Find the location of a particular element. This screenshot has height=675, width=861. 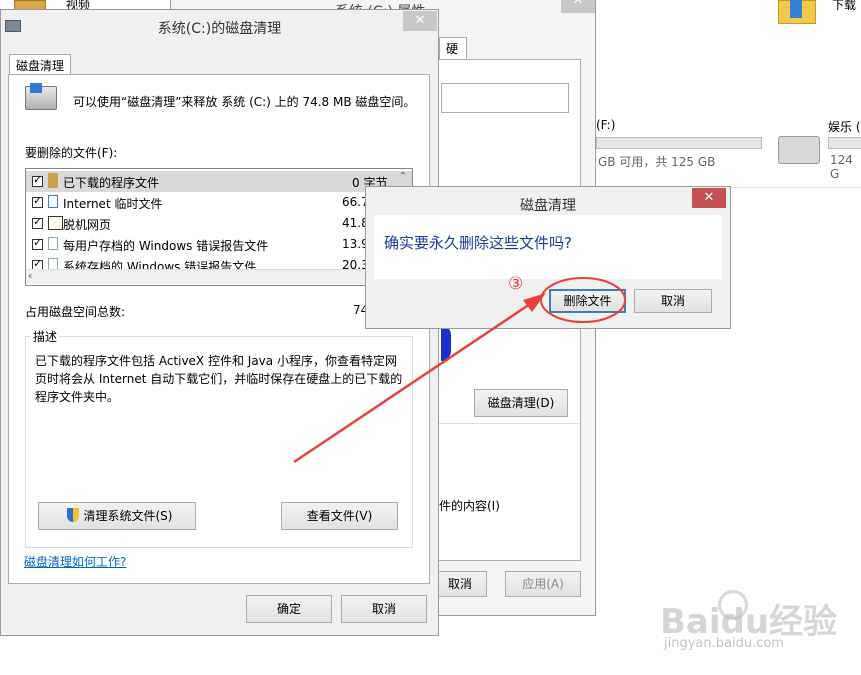

annotation-arrow-line is located at coordinates (415, 381).